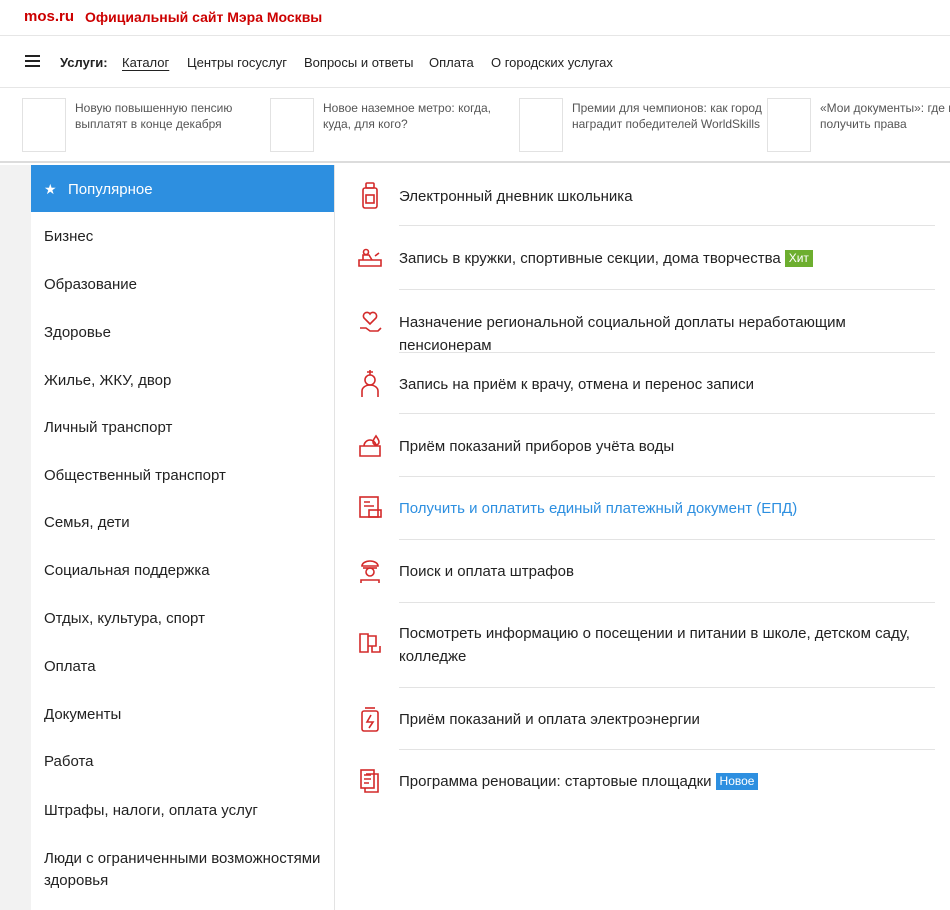  I want to click on site-logo: mos.ru, so click(49, 16).